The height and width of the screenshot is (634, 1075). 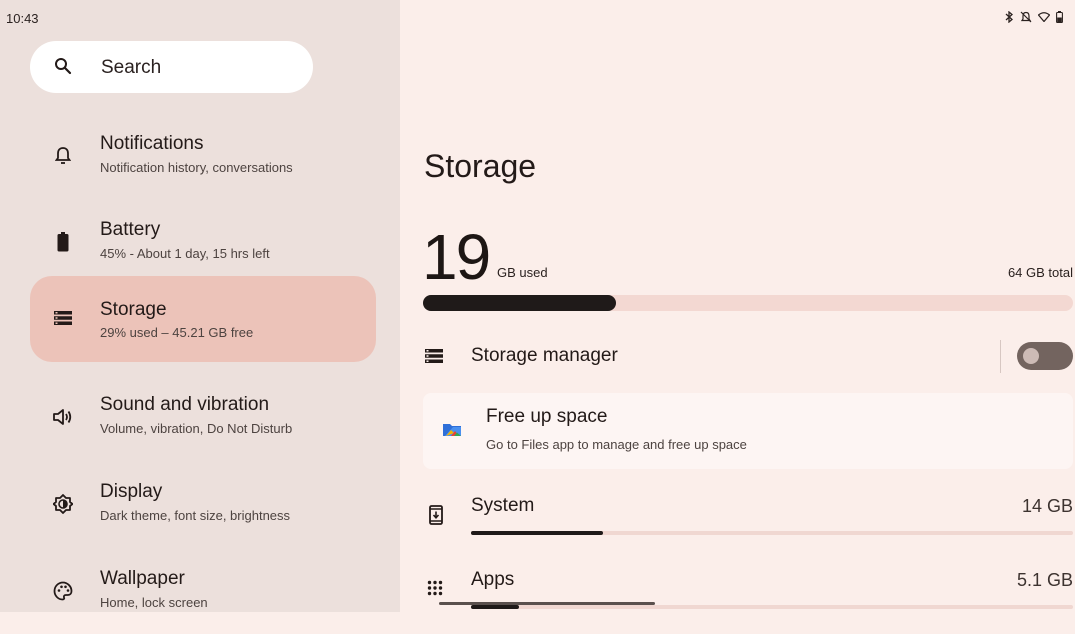 What do you see at coordinates (772, 533) in the screenshot?
I see `category-system-bar` at bounding box center [772, 533].